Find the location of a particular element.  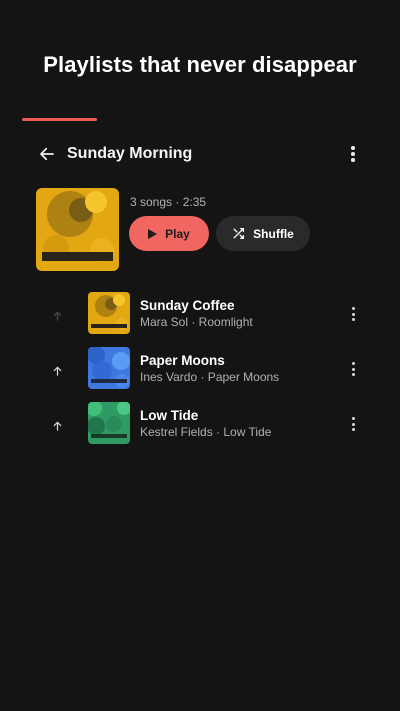

playlist-more-button is located at coordinates (353, 154).